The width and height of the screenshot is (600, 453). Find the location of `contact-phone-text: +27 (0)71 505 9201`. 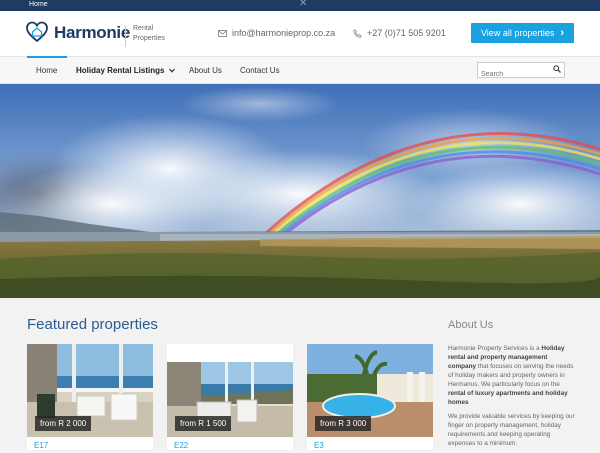

contact-phone-text: +27 (0)71 505 9201 is located at coordinates (406, 33).